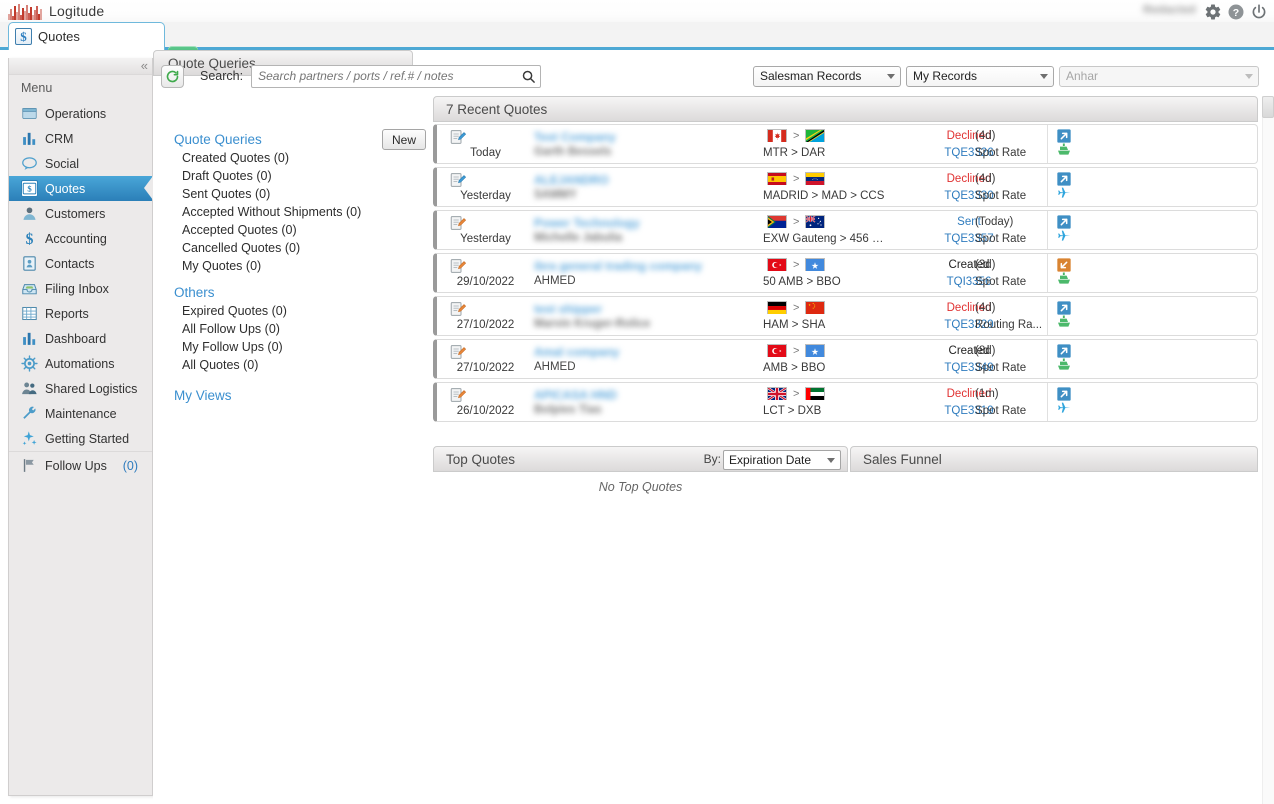 This screenshot has width=1274, height=804. I want to click on sidebar-item-automations: Automations, so click(80, 363).